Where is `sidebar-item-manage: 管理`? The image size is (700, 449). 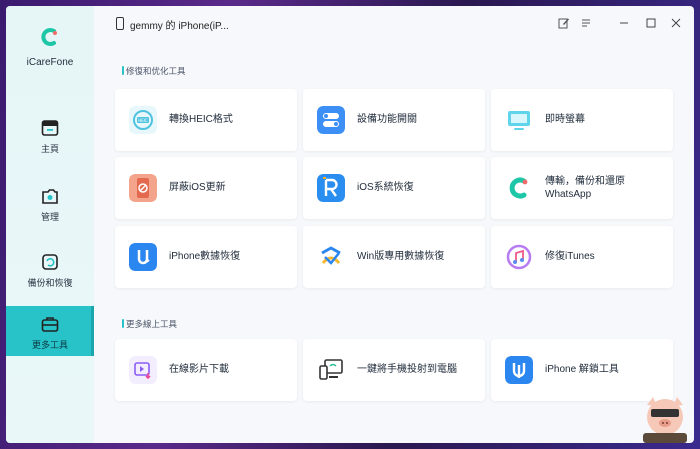
sidebar-item-manage: 管理 is located at coordinates (50, 202).